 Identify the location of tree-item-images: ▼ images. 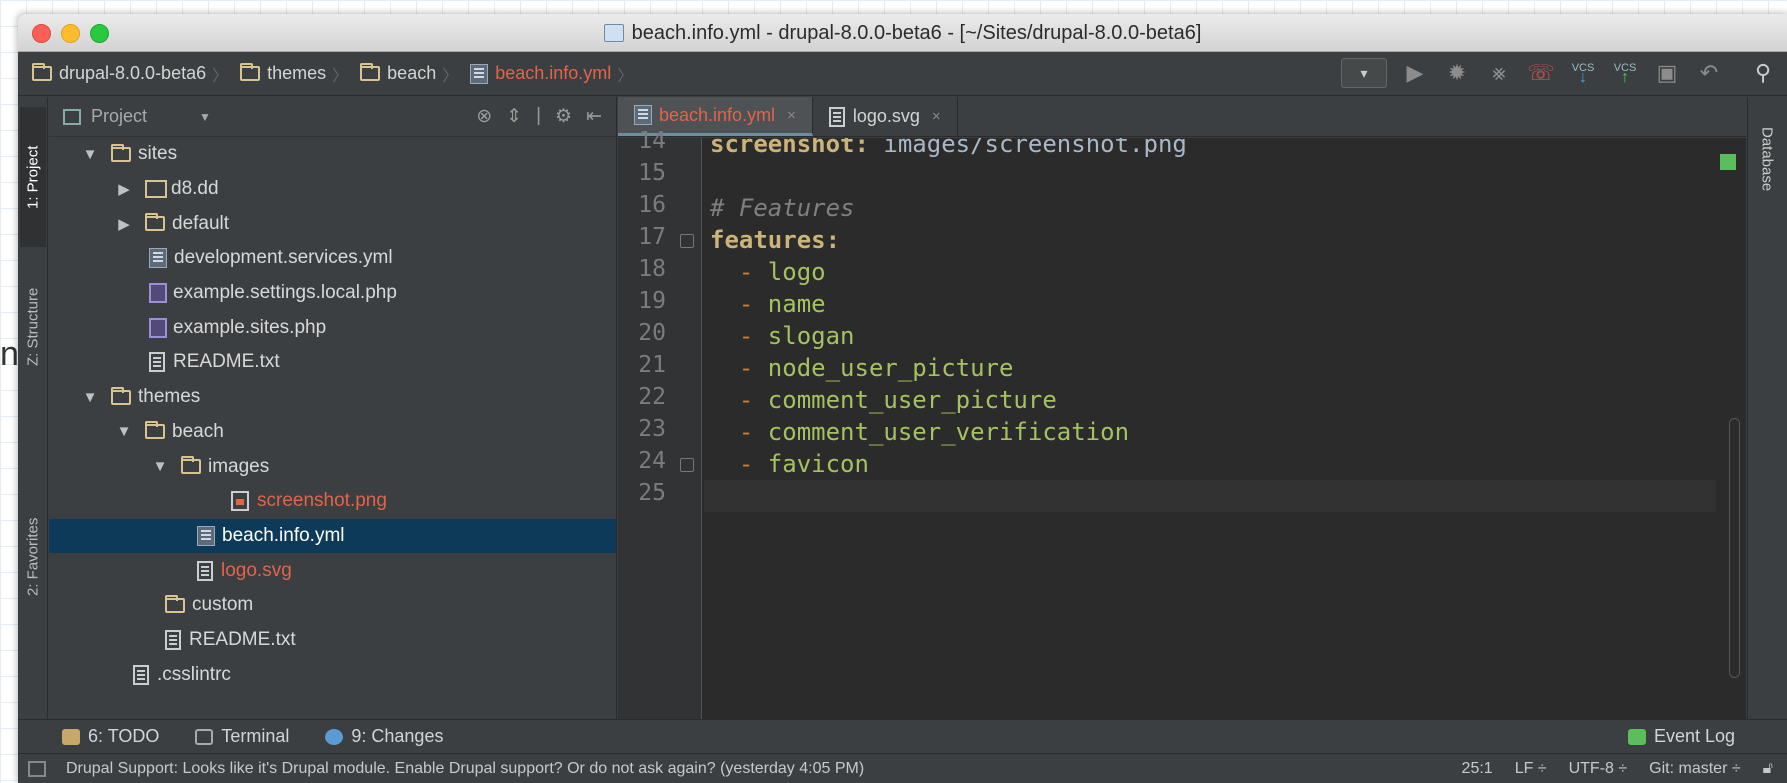
(332, 466).